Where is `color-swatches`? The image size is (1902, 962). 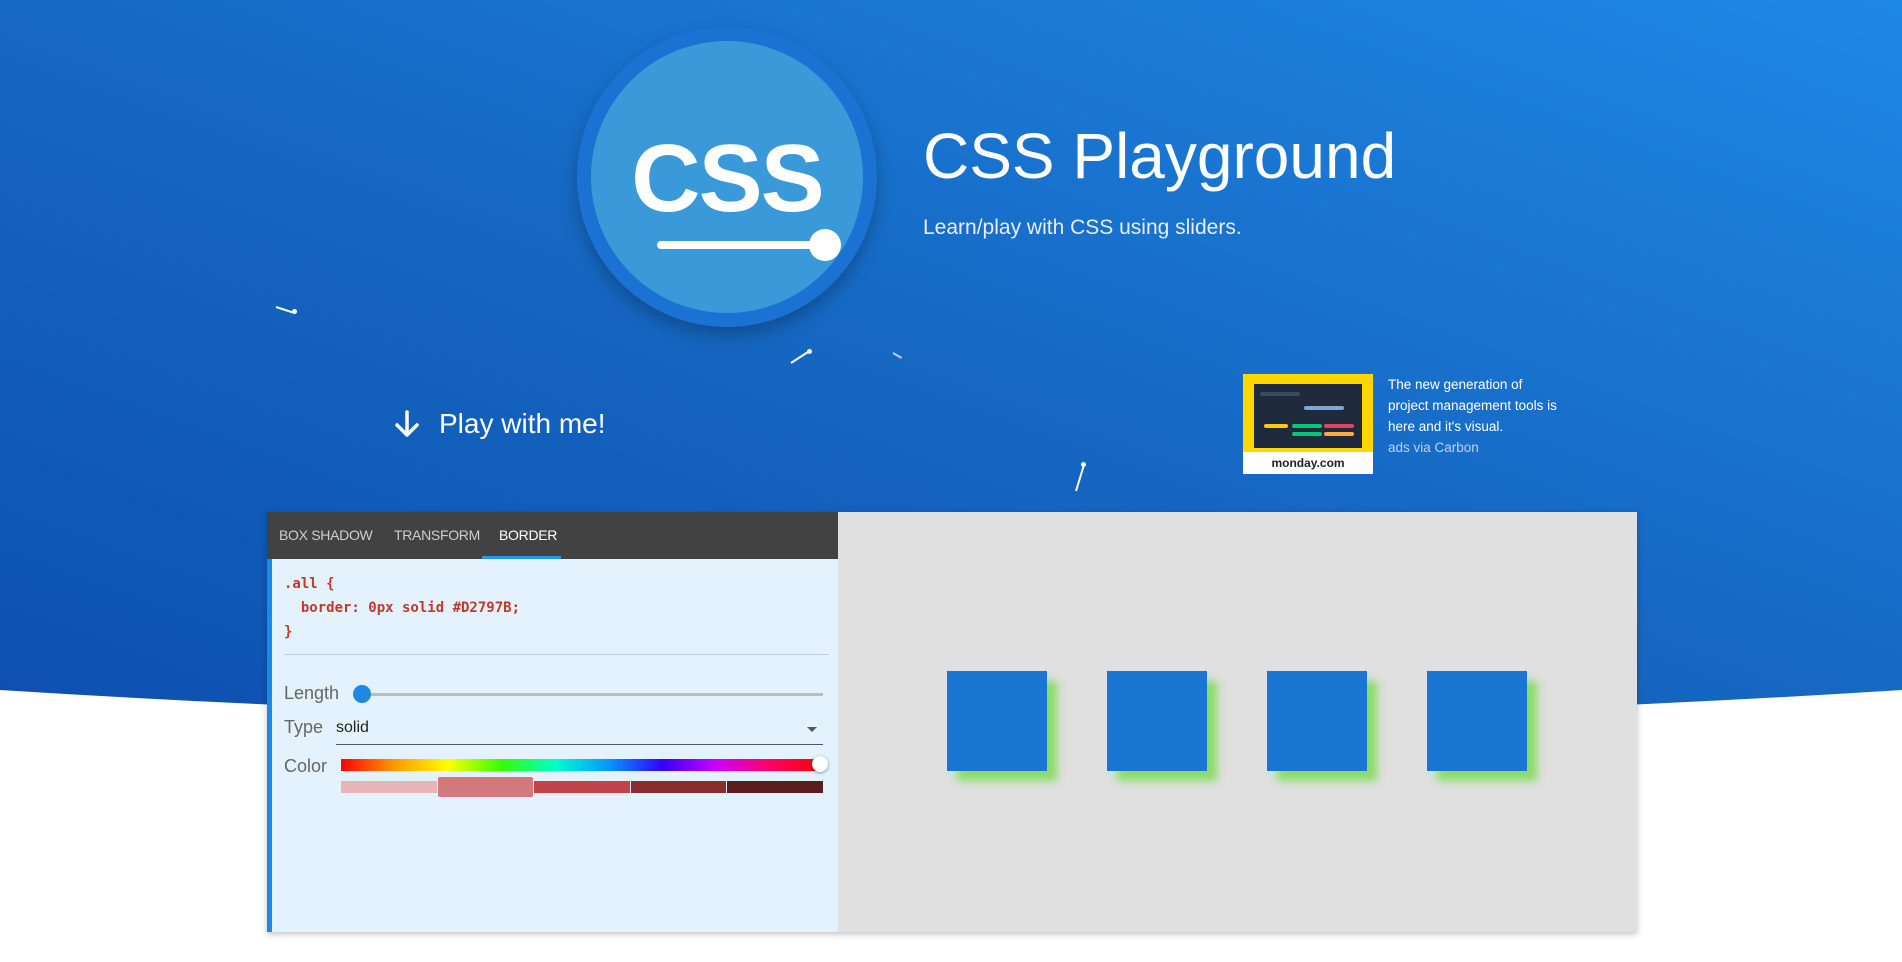 color-swatches is located at coordinates (582, 787).